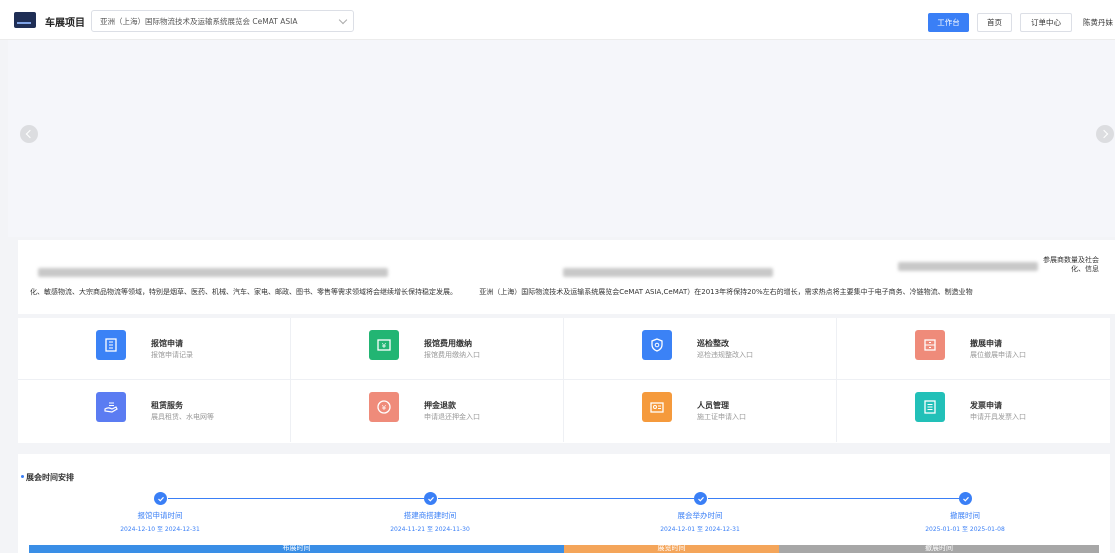 The width and height of the screenshot is (1115, 553). Describe the element at coordinates (998, 355) in the screenshot. I see `tile-subtitle: 展位撤展申请入口` at that location.